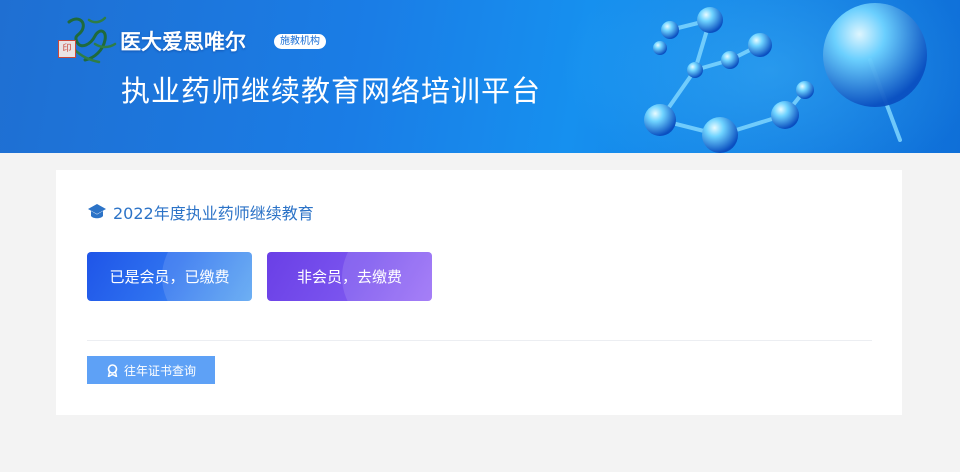  What do you see at coordinates (112, 370) in the screenshot?
I see `award-icon` at bounding box center [112, 370].